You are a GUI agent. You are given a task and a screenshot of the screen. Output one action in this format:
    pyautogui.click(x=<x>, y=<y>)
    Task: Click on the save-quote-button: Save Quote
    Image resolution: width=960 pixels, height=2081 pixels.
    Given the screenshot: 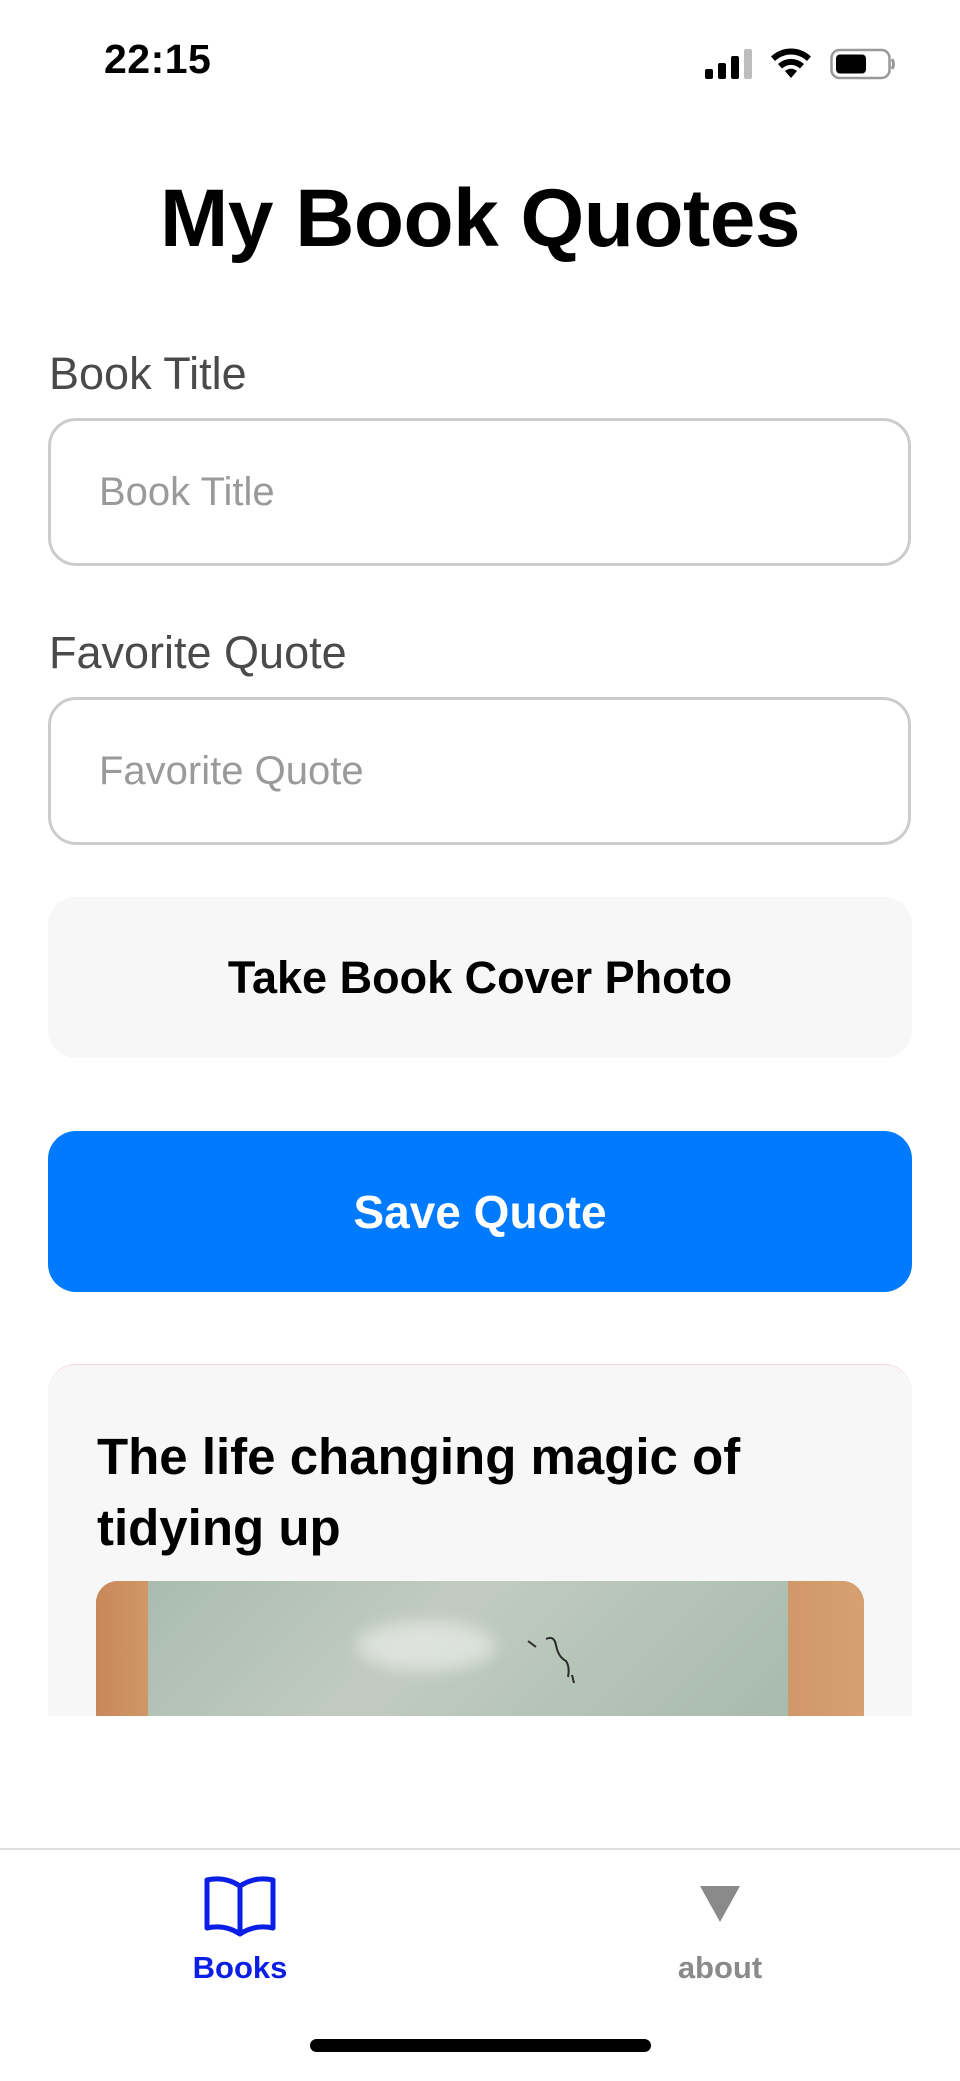 What is the action you would take?
    pyautogui.click(x=480, y=1211)
    